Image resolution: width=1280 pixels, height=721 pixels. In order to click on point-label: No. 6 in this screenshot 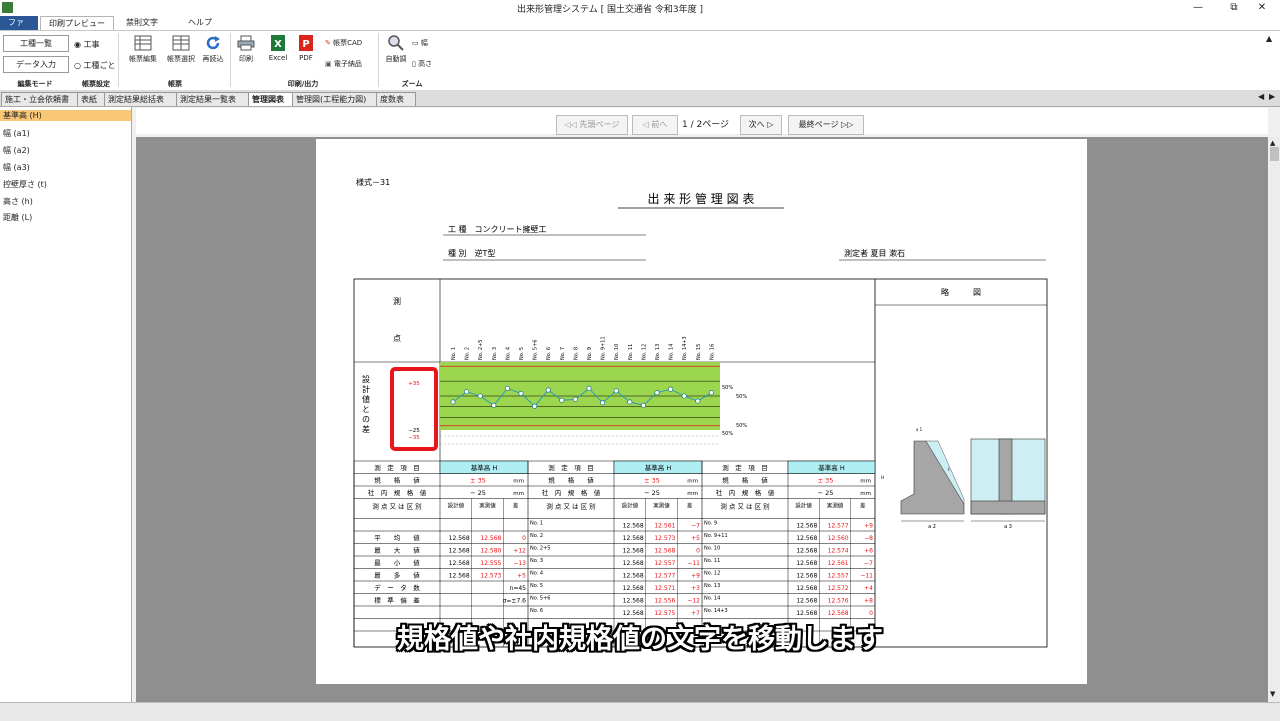, I will do `click(549, 353)`.